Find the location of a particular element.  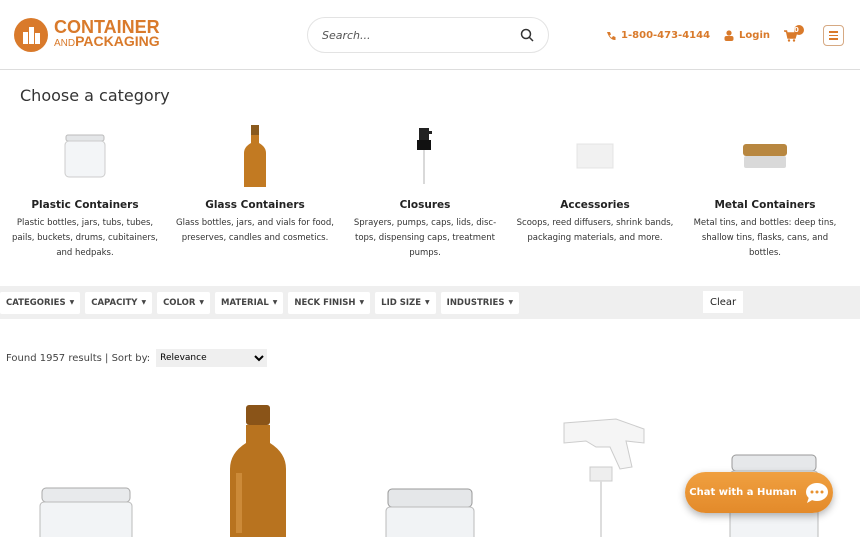

logo: CONTAINER ANDPACKAGING is located at coordinates (87, 35).